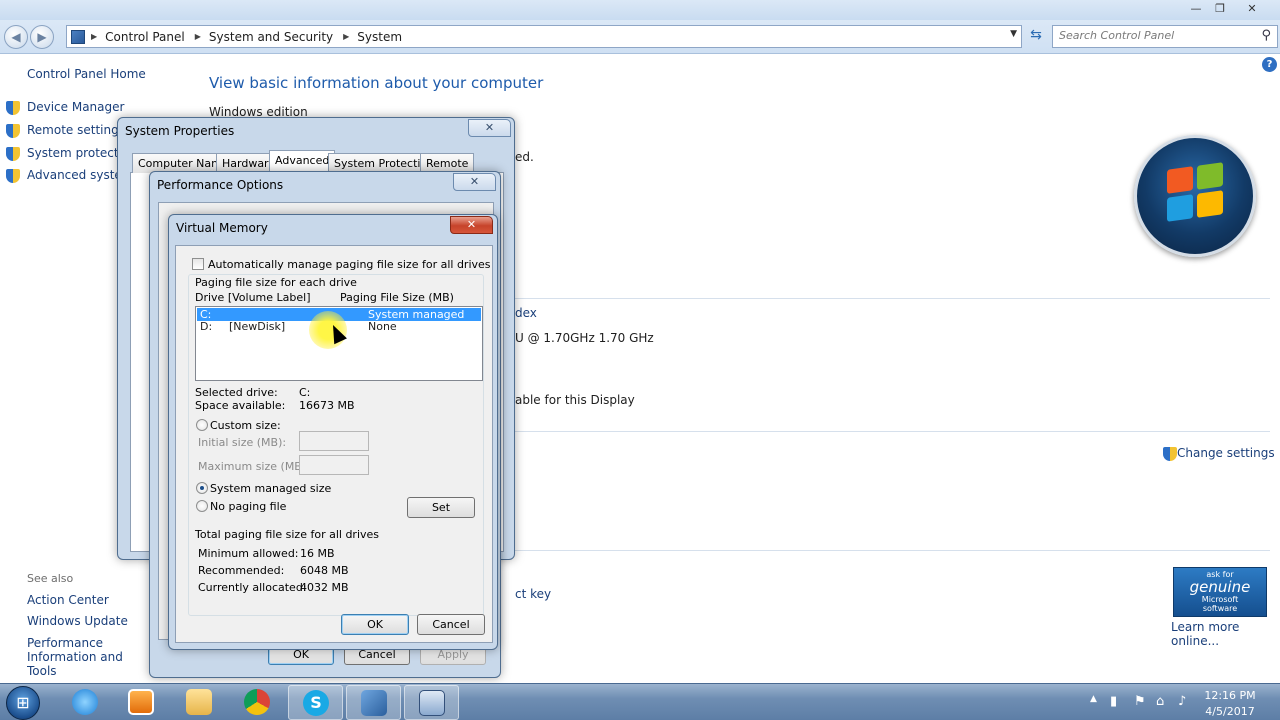  Describe the element at coordinates (1220, 9) in the screenshot. I see `maximize-button: ❐` at that location.